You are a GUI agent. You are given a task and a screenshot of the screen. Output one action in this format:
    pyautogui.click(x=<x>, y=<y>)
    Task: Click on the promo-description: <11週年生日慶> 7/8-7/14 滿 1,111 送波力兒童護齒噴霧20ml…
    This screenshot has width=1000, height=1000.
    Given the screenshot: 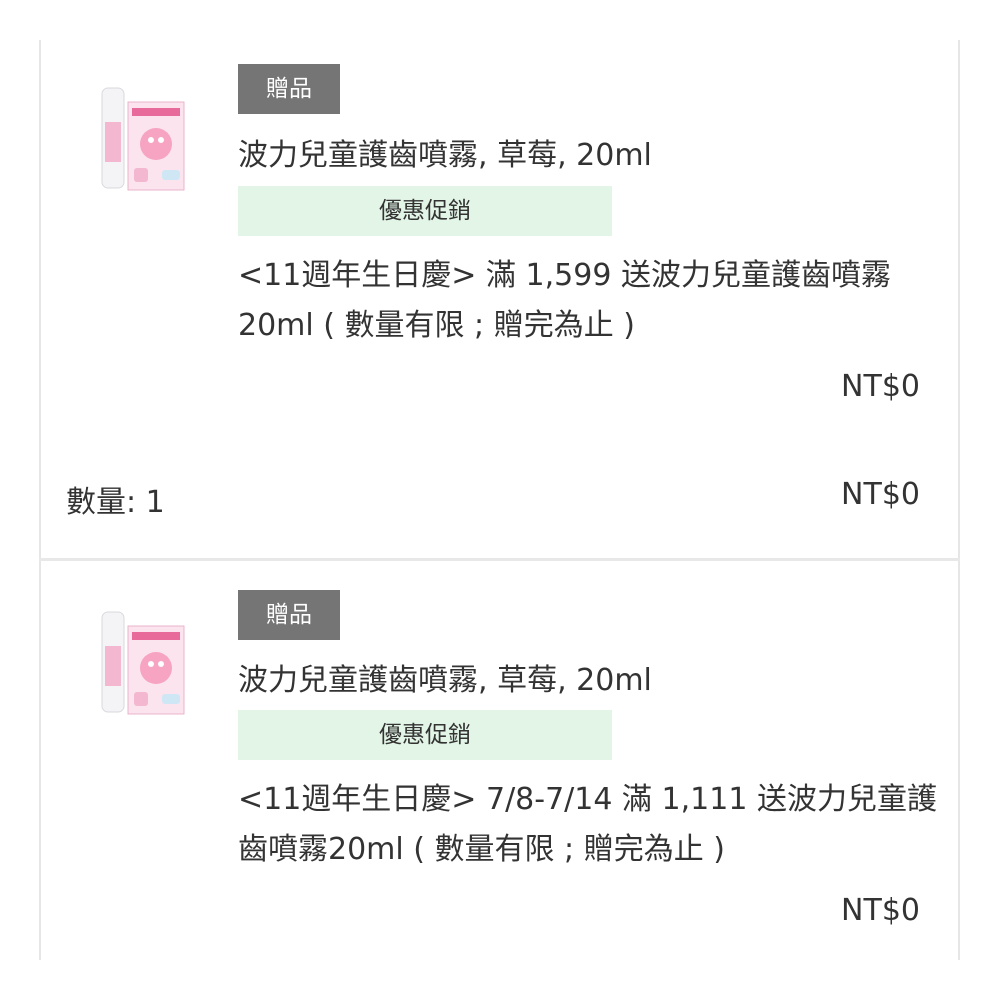 What is the action you would take?
    pyautogui.click(x=587, y=824)
    